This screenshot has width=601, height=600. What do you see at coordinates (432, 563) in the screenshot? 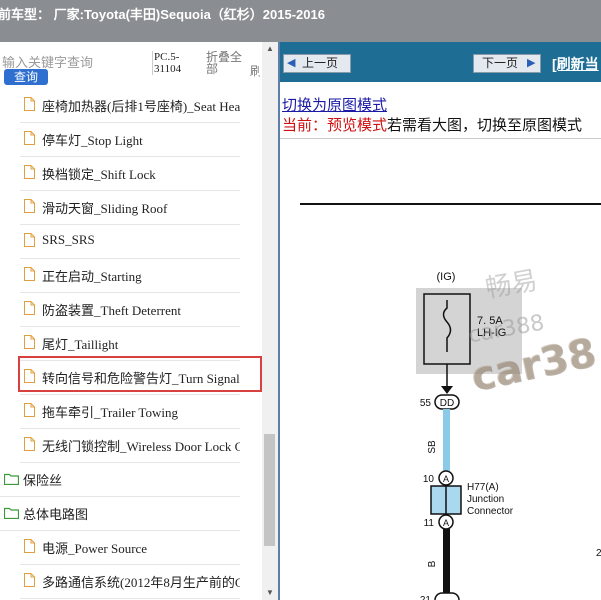
I see `wire-b-label: B` at bounding box center [432, 563].